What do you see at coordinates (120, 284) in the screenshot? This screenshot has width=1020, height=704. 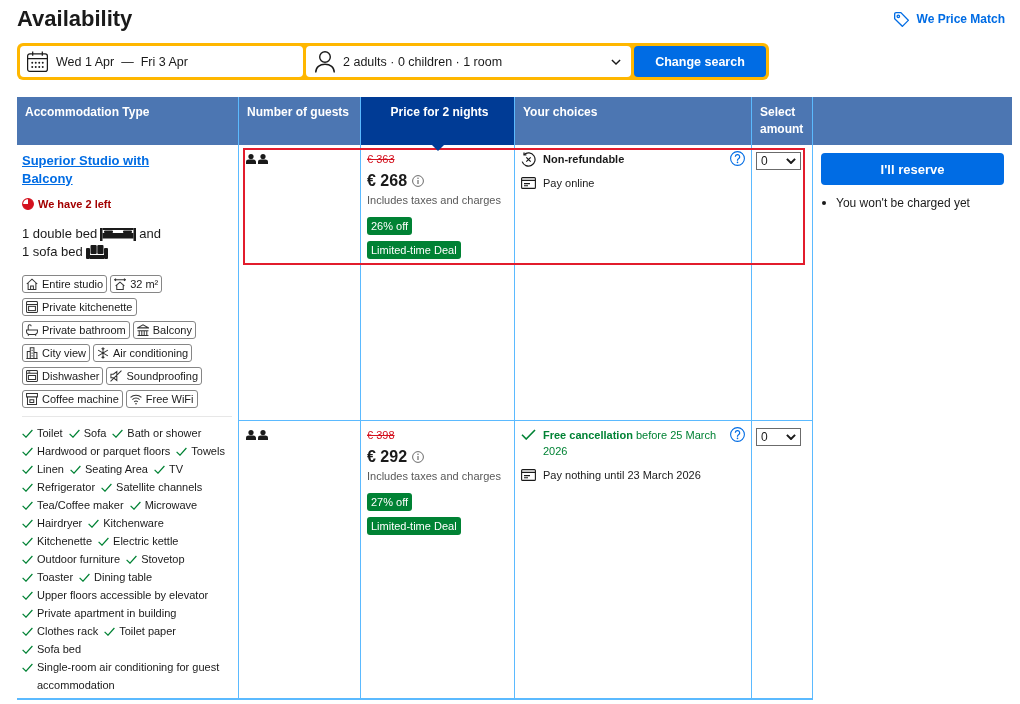 I see `house-measure-icon` at bounding box center [120, 284].